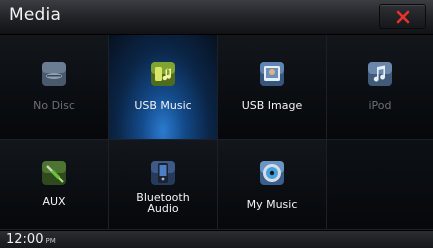 This screenshot has height=248, width=433. What do you see at coordinates (380, 74) in the screenshot?
I see `ipod-music-icon` at bounding box center [380, 74].